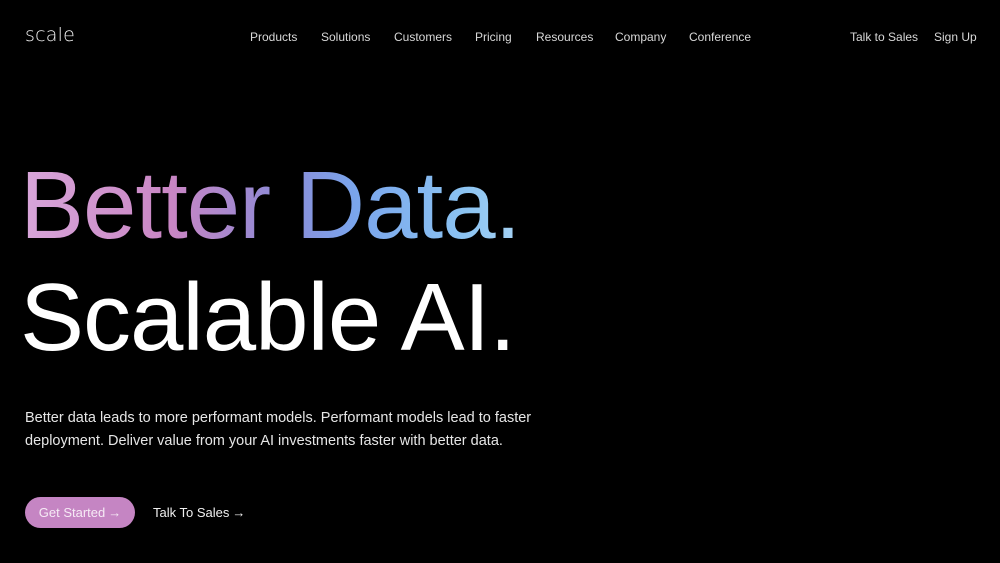 The height and width of the screenshot is (563, 1000). I want to click on sign-up-link: Sign Up, so click(955, 37).